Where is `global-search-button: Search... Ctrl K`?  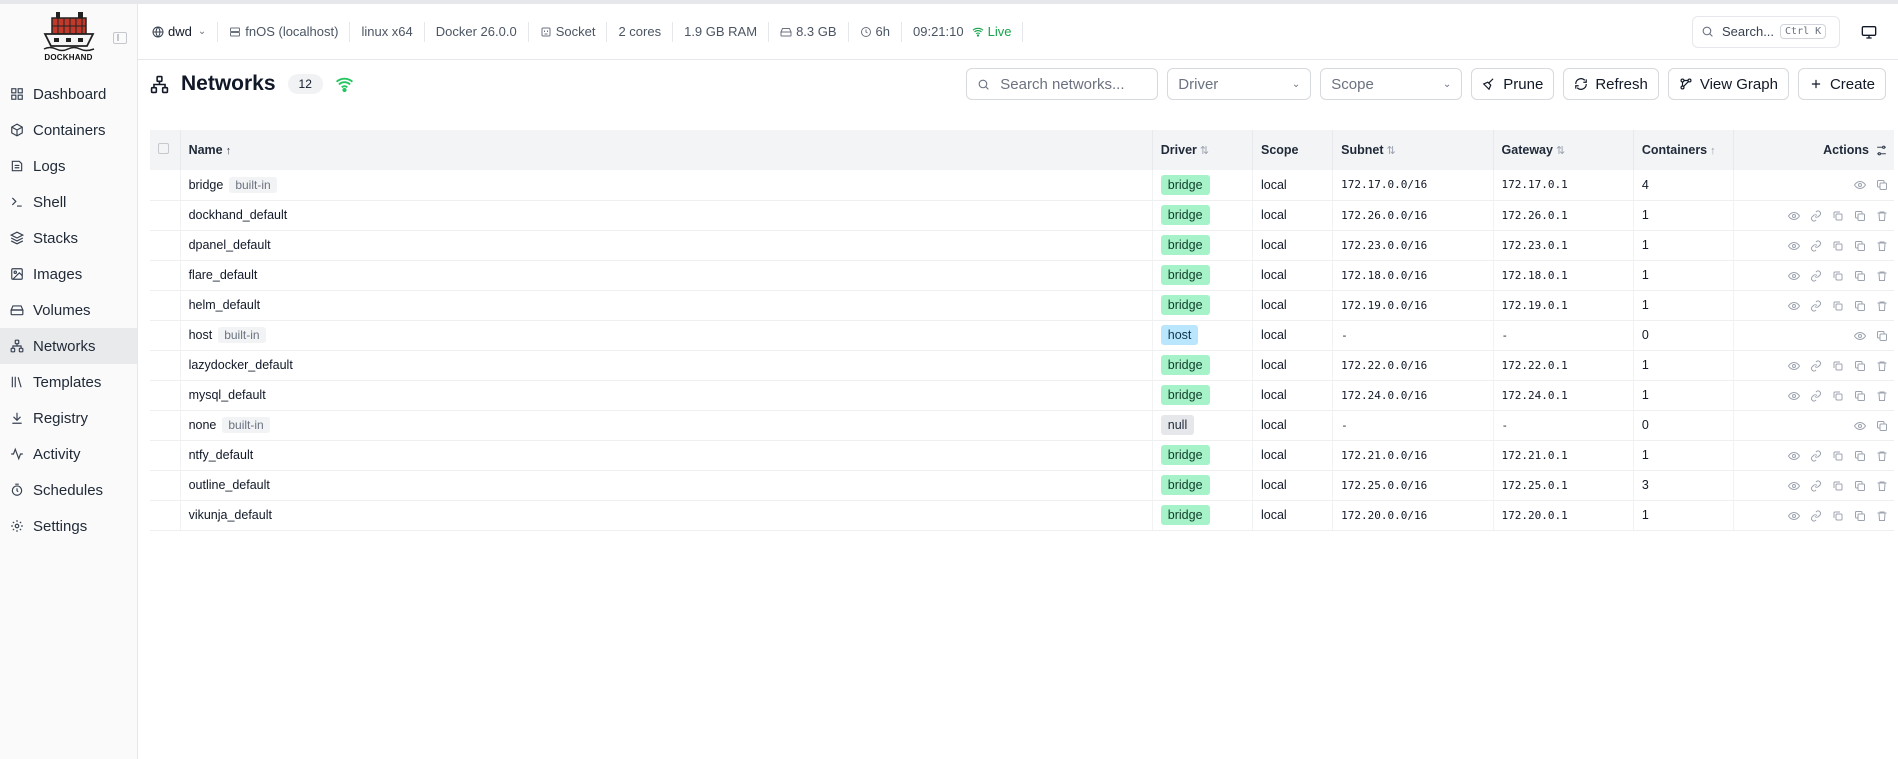
global-search-button: Search... Ctrl K is located at coordinates (1766, 31).